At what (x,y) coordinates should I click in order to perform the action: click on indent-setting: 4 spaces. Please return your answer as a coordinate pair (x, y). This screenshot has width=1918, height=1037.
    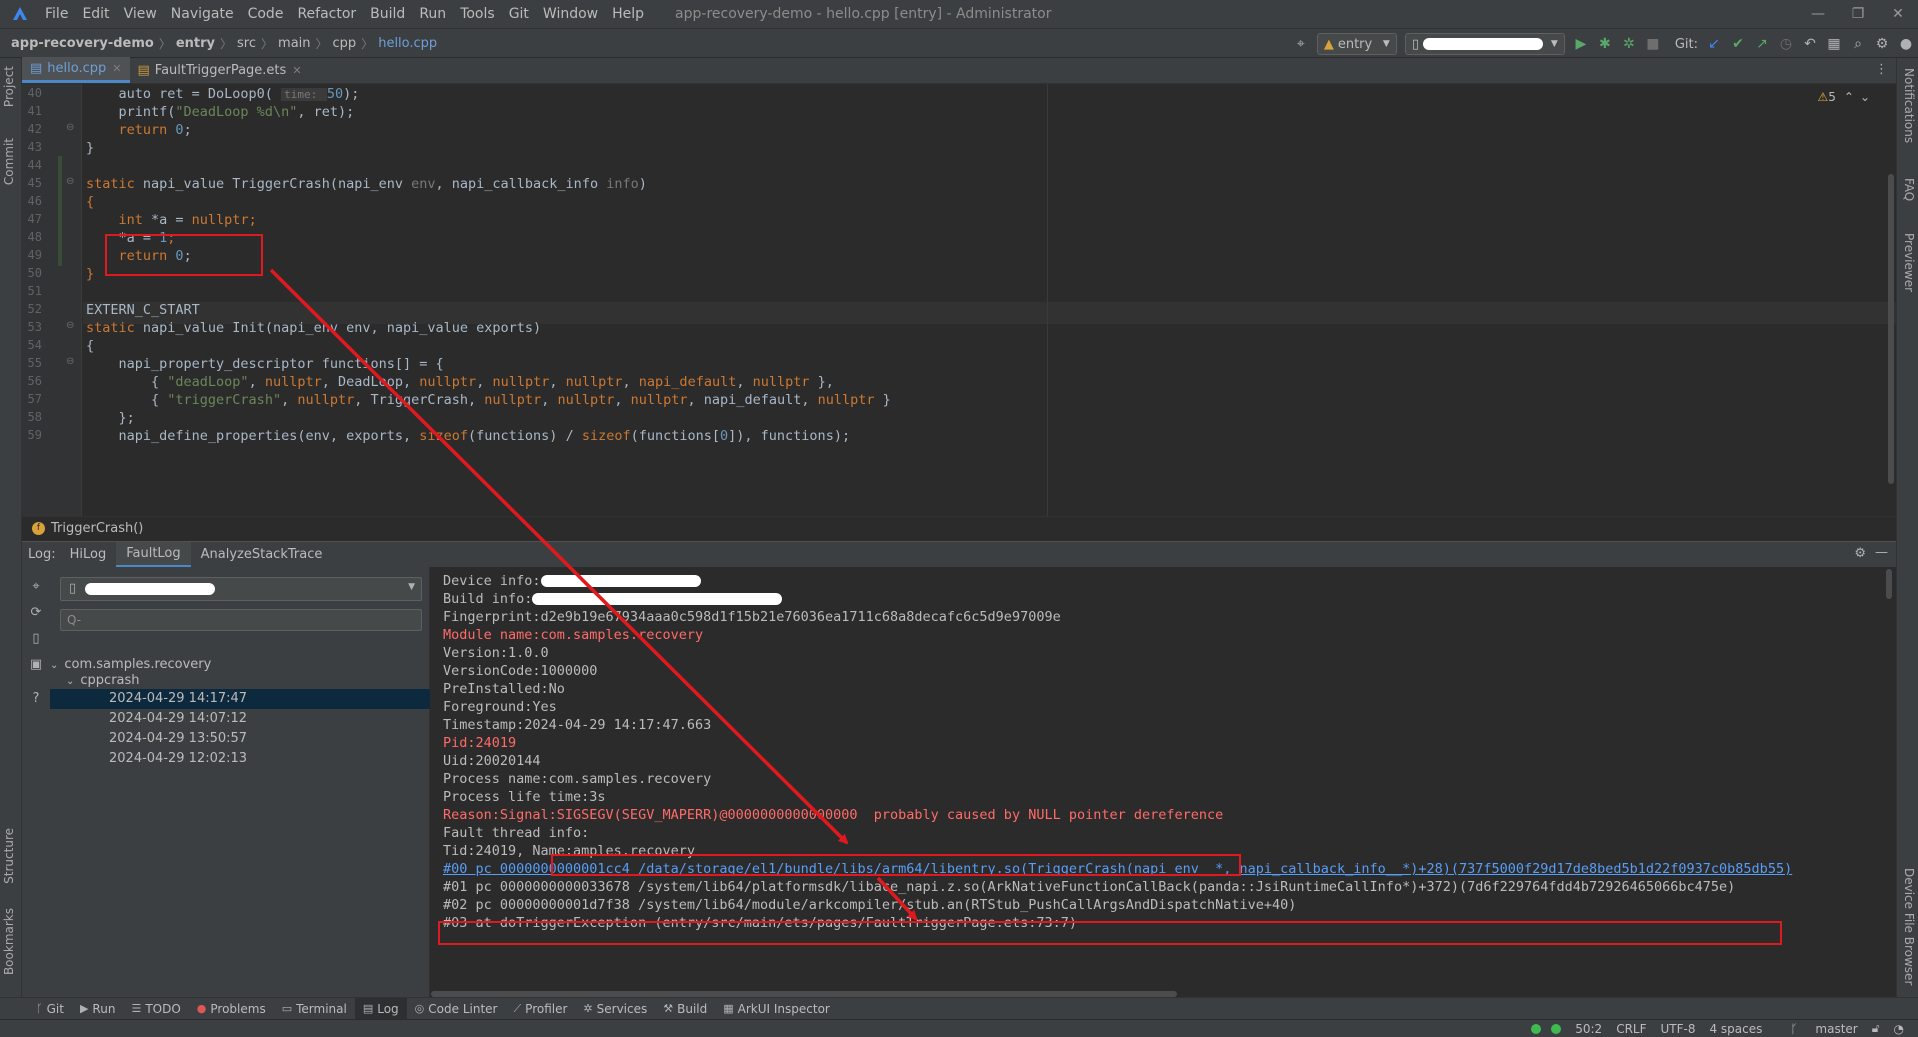
    Looking at the image, I should click on (1735, 1029).